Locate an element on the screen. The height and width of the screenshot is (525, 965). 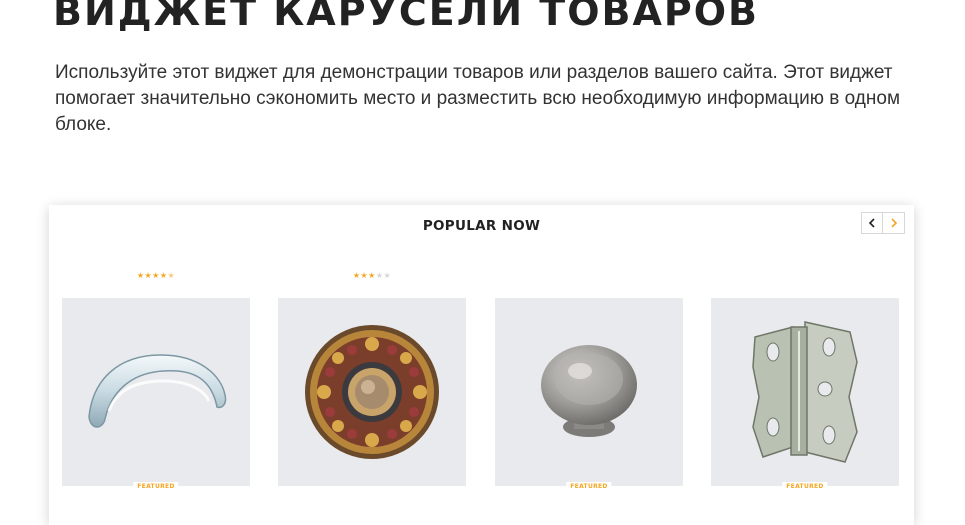
page-title: ВИДЖЕТ КАРУСЕЛИ ТОВАРОВ is located at coordinates (406, 17).